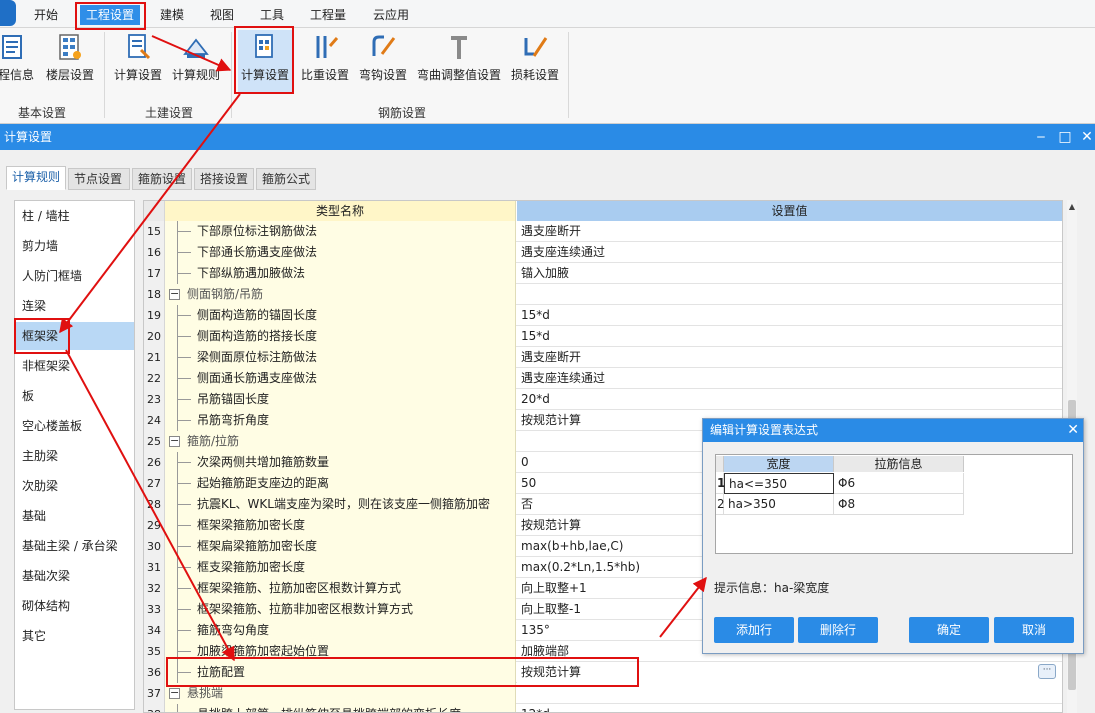 The height and width of the screenshot is (713, 1095). I want to click on table-row: 23 吊筋锚固长度 20*d, so click(603, 399).